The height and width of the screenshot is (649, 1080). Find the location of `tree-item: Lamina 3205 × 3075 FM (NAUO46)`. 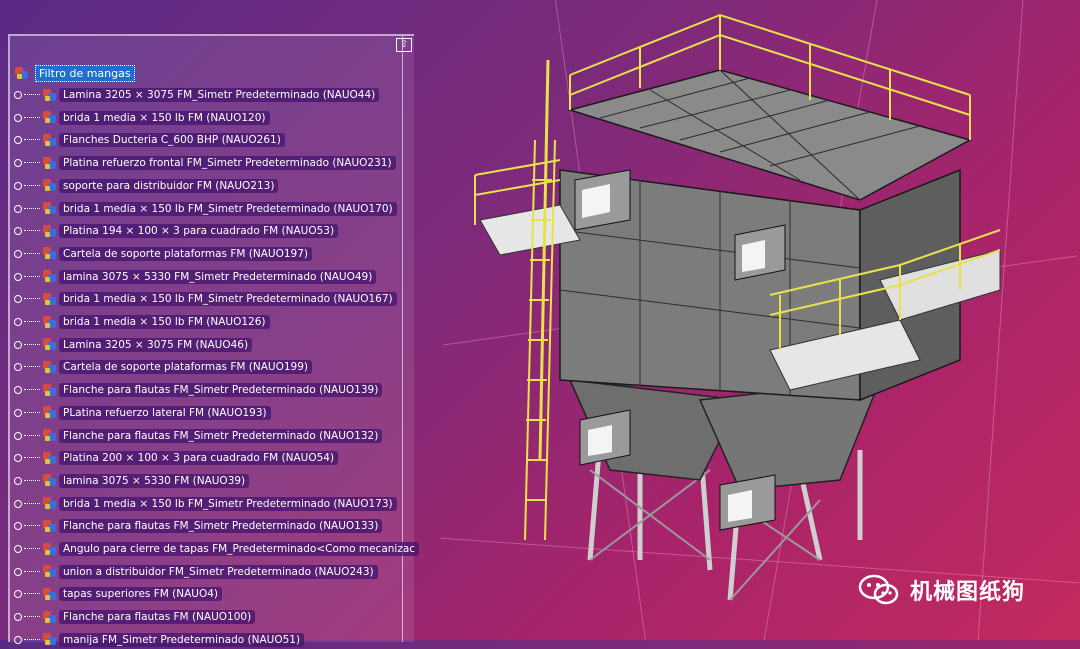

tree-item: Lamina 3205 × 3075 FM (NAUO46) is located at coordinates (133, 345).